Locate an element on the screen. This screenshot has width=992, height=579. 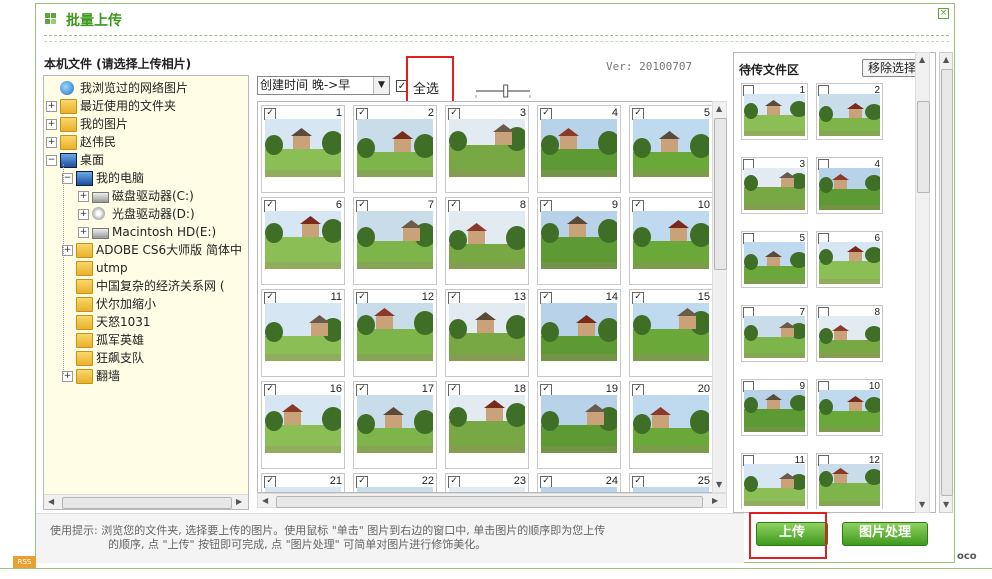
tree-item: − 桌面 is located at coordinates (146, 160).